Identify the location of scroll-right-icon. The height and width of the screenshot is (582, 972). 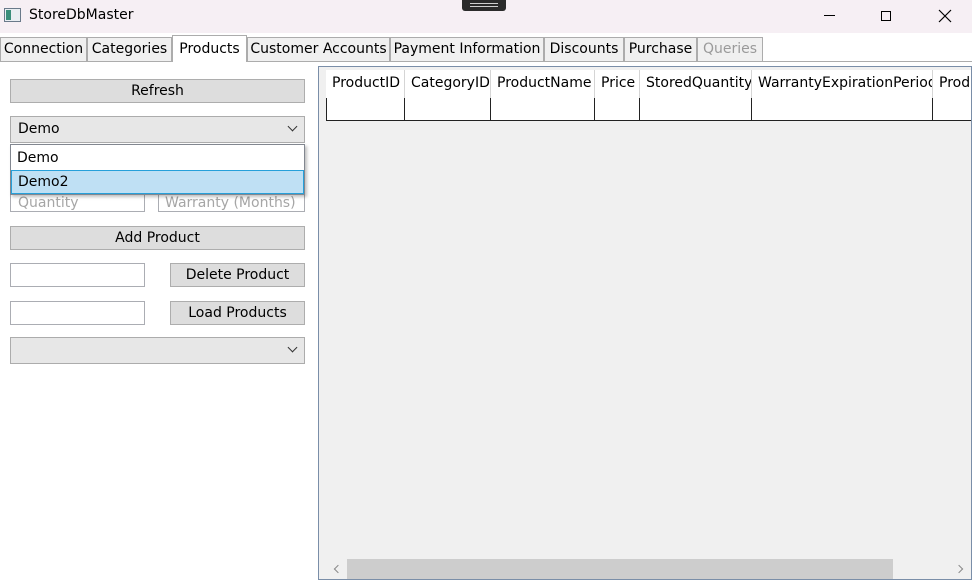
(959, 569).